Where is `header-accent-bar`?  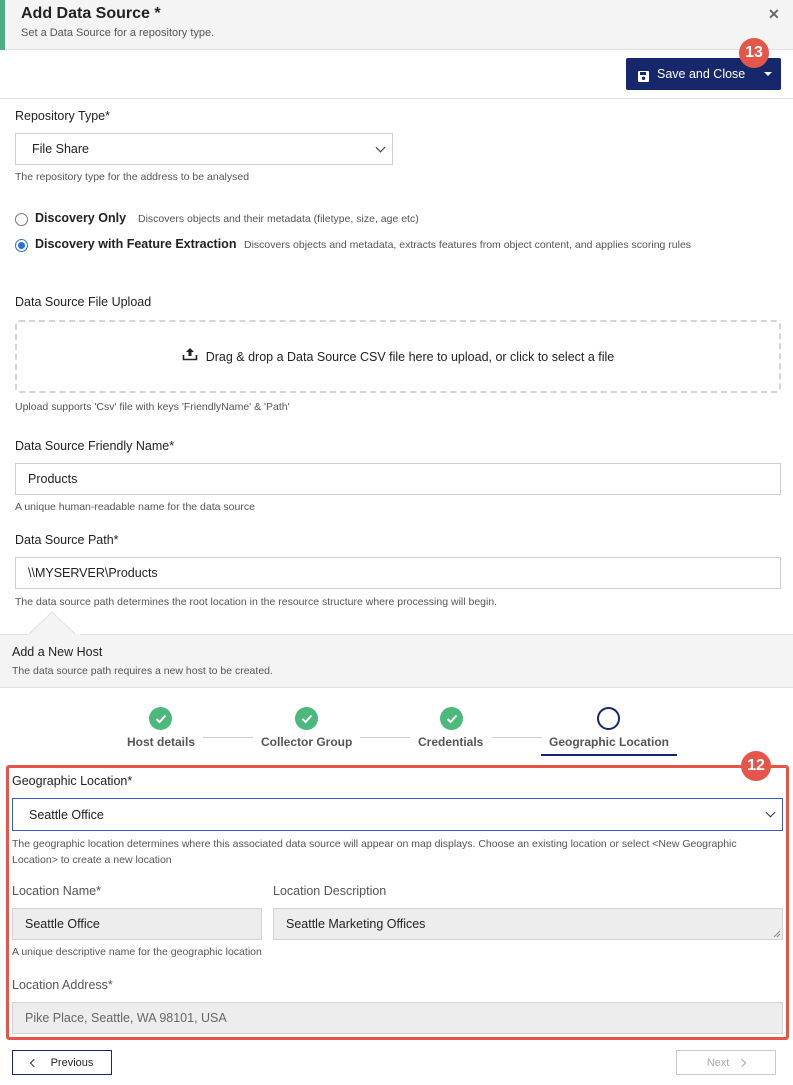
header-accent-bar is located at coordinates (2, 25).